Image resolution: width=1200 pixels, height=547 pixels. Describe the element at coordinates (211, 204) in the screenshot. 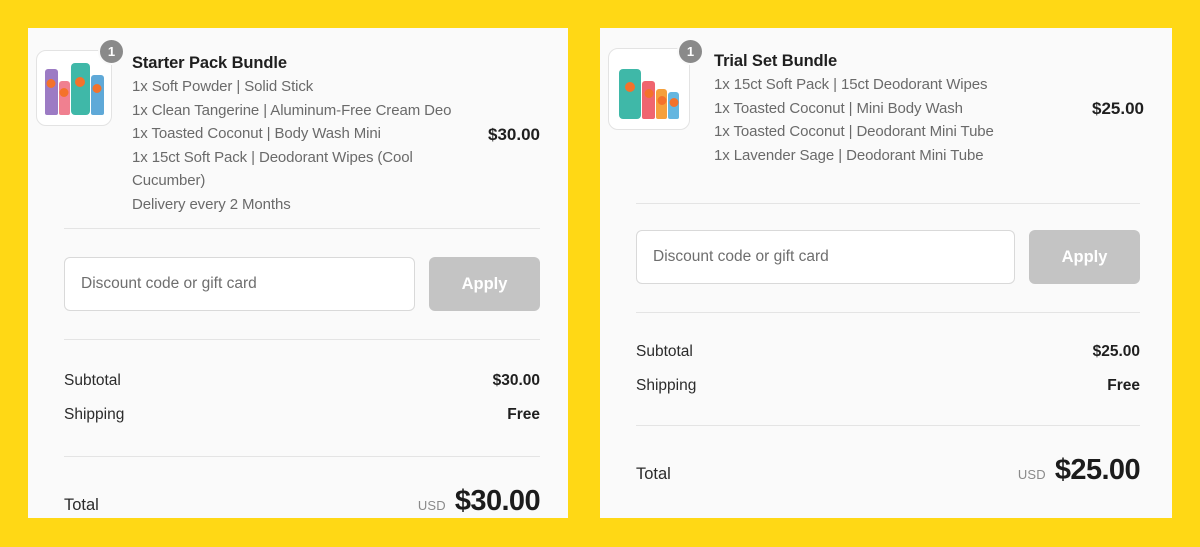

I see `product-delivery-frequency: Delivery every 2 Months` at that location.